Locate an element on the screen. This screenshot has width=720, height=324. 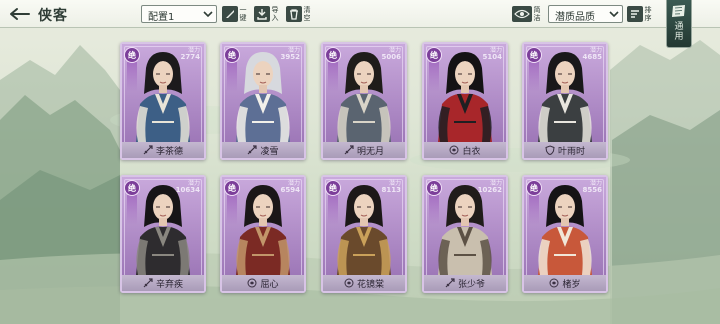
scroll-book-icon is located at coordinates (678, 11).